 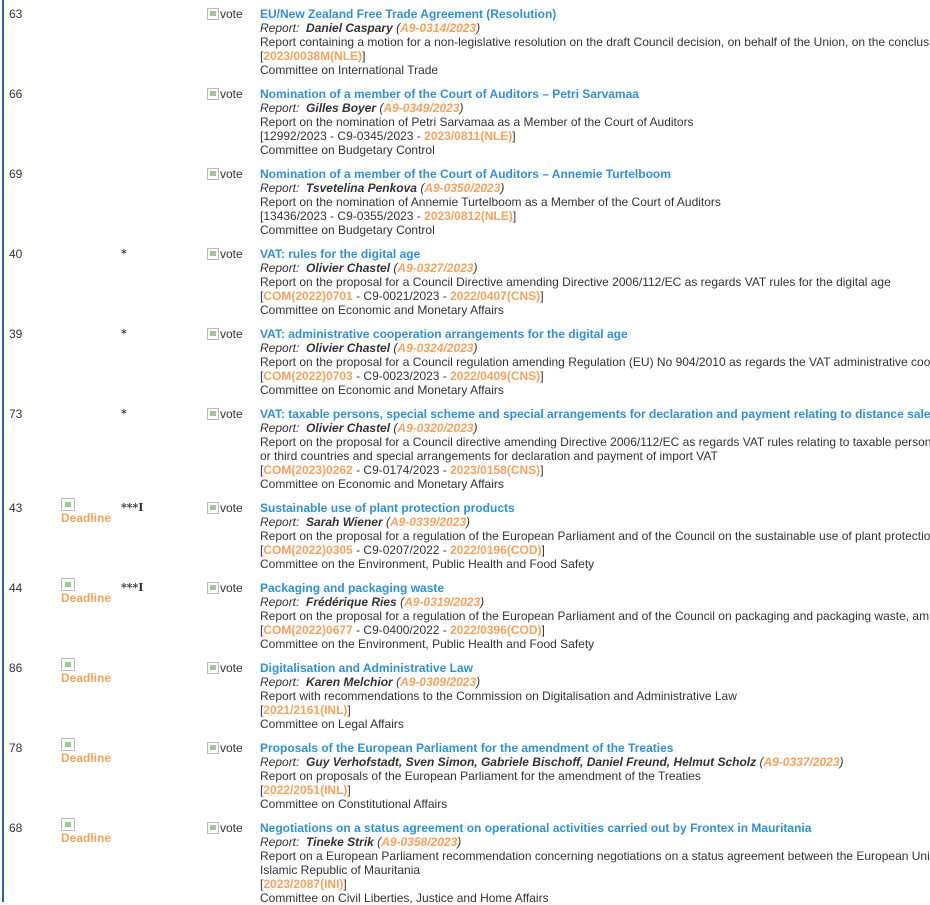 I want to click on report-ref-link: A9-0337/2023, so click(x=801, y=762).